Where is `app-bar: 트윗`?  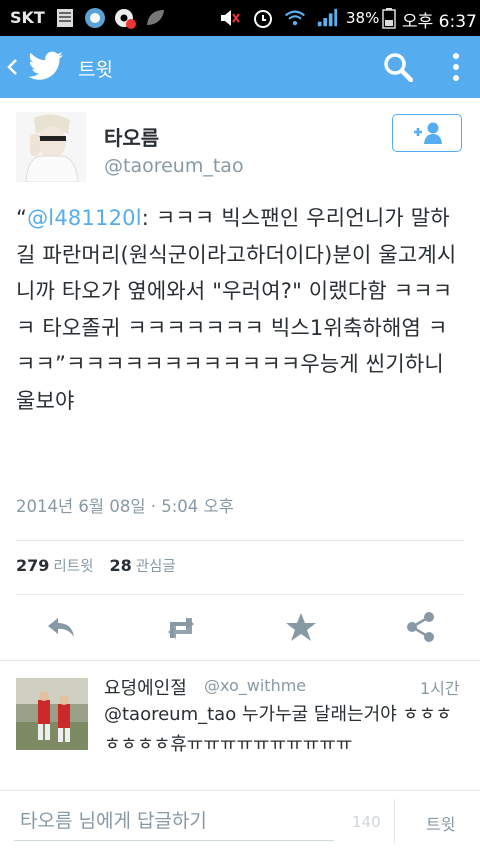 app-bar: 트윗 is located at coordinates (240, 67).